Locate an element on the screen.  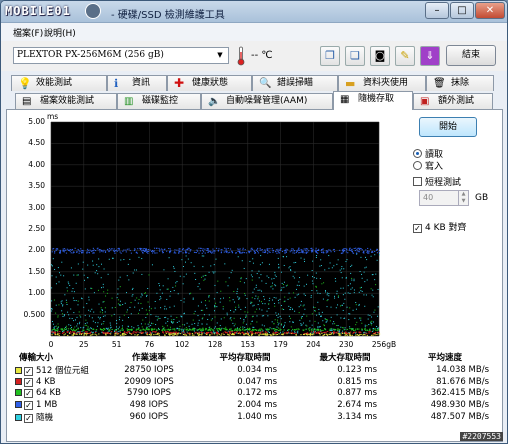
align-4k-checkbox: ✓ 4 KB 對齊 is located at coordinates (440, 226).